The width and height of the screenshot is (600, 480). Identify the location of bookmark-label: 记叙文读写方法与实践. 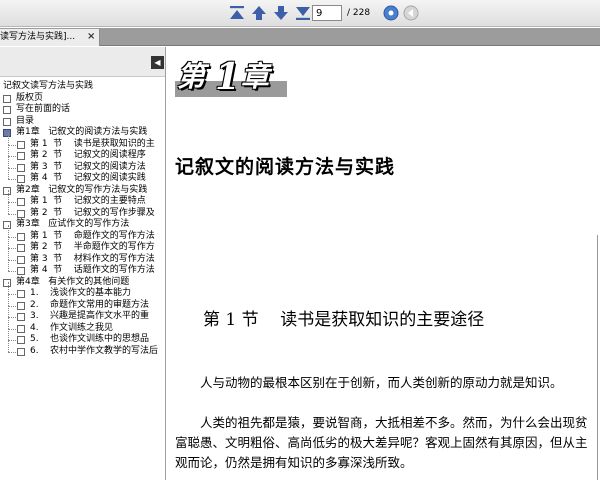
(48, 86).